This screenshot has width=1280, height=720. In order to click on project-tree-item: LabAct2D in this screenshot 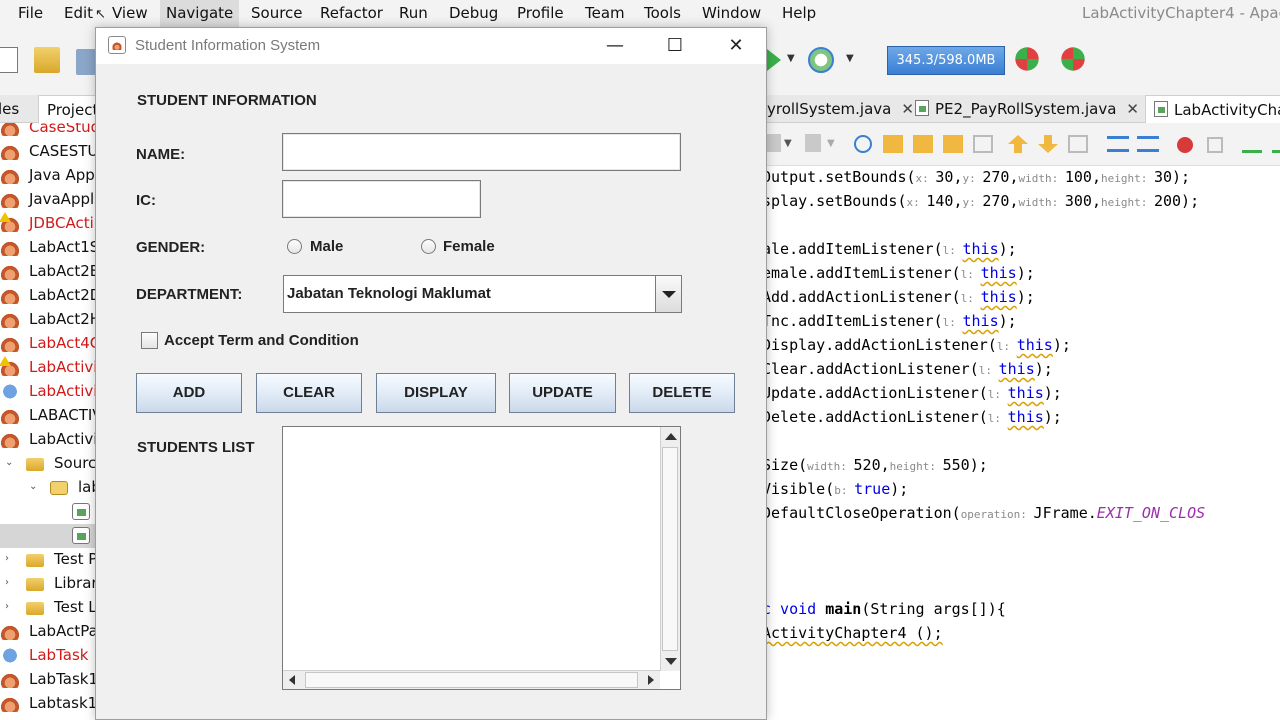, I will do `click(48, 296)`.